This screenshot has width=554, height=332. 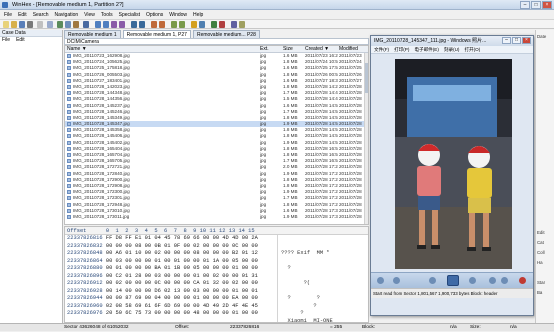 What do you see at coordinates (76, 24) in the screenshot?
I see `paste-icon` at bounding box center [76, 24].